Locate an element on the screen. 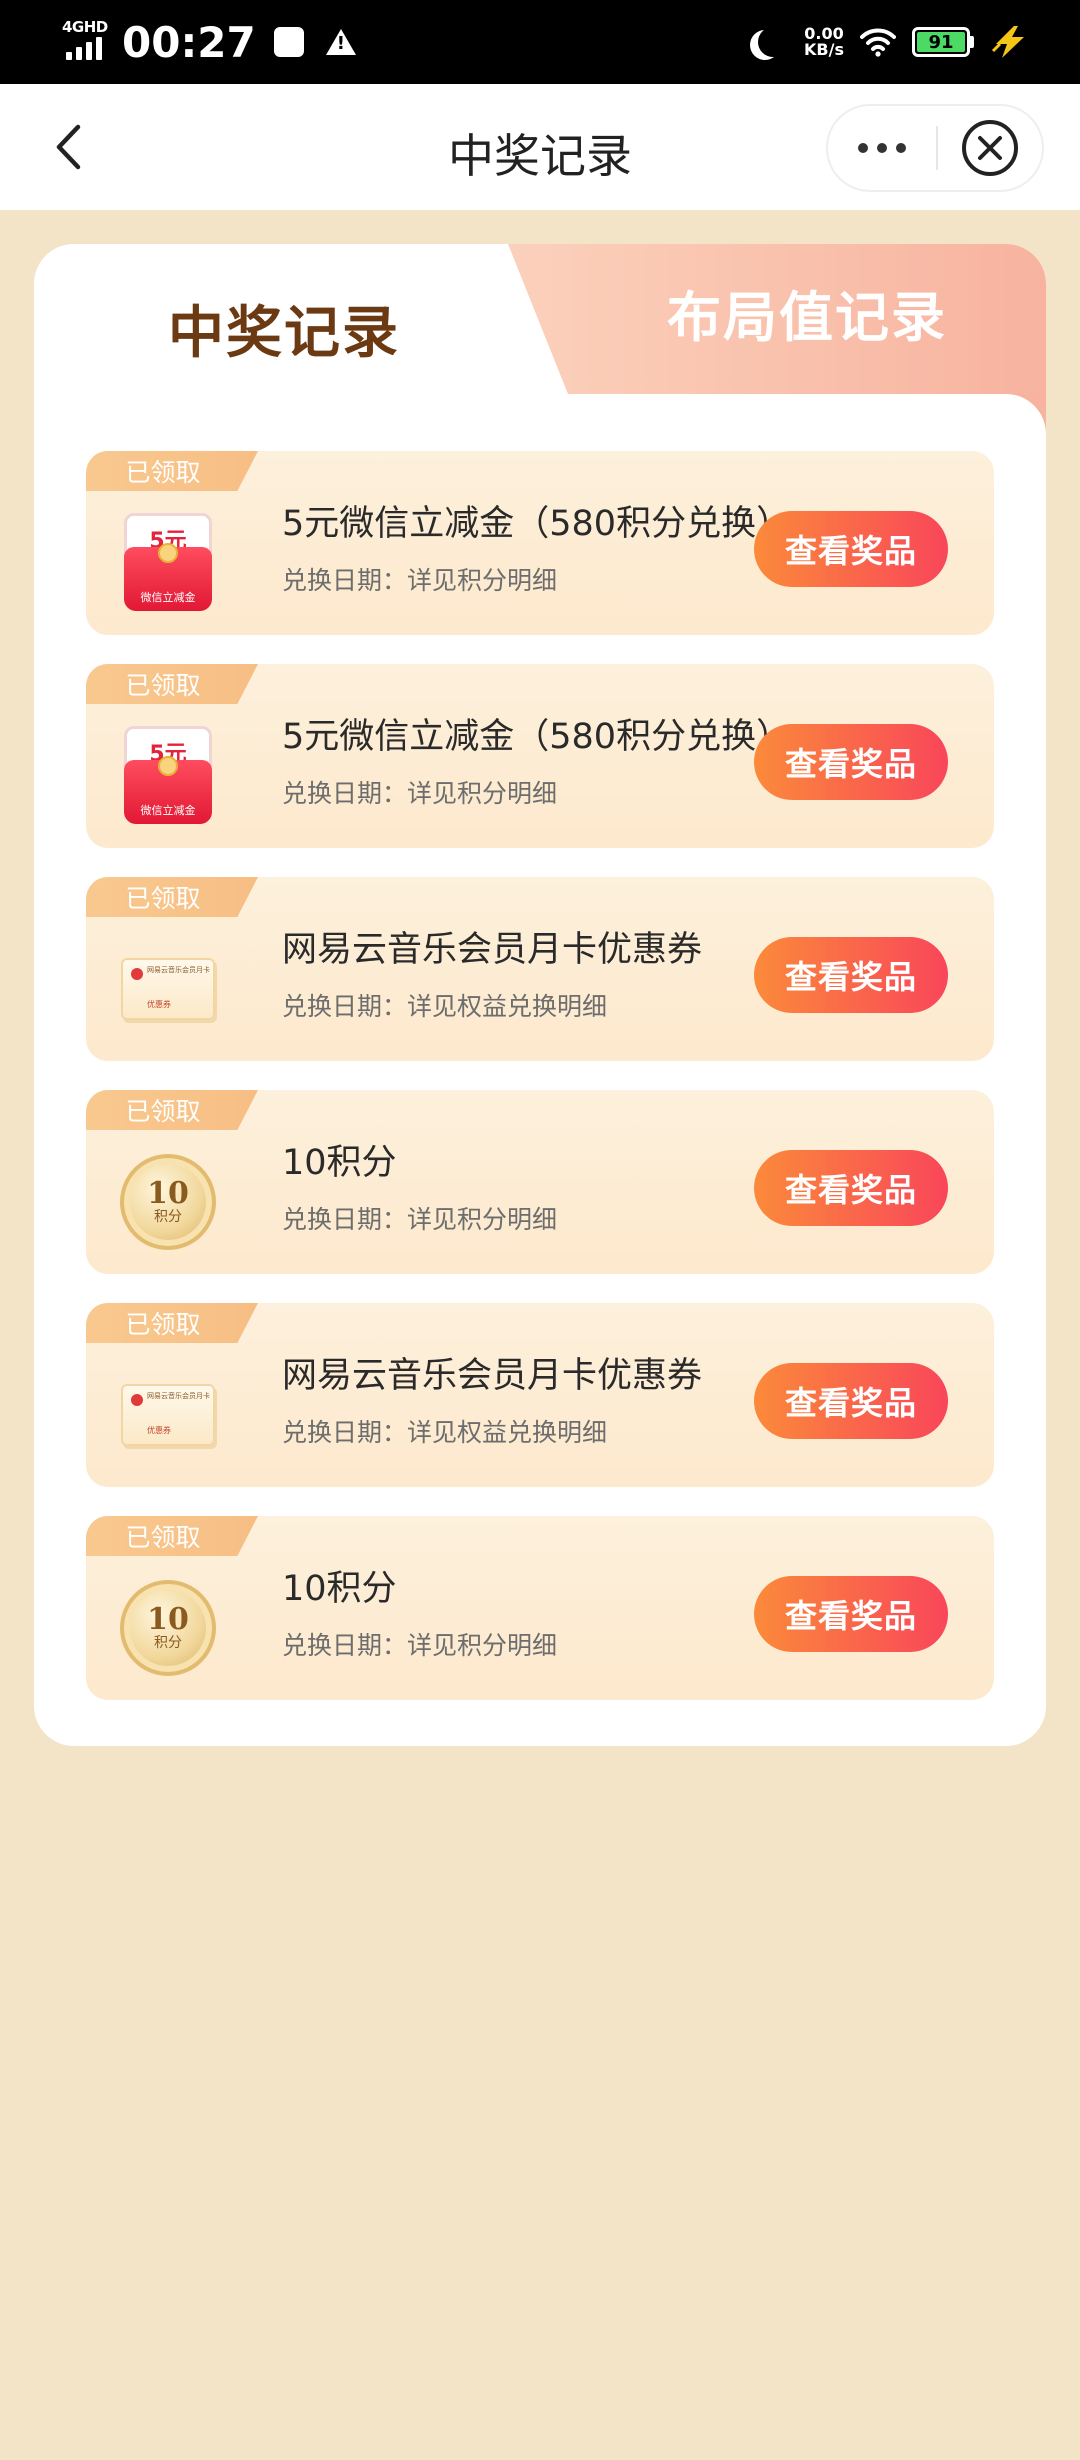 This screenshot has width=1080, height=2460. more-dots-icon is located at coordinates (863, 148).